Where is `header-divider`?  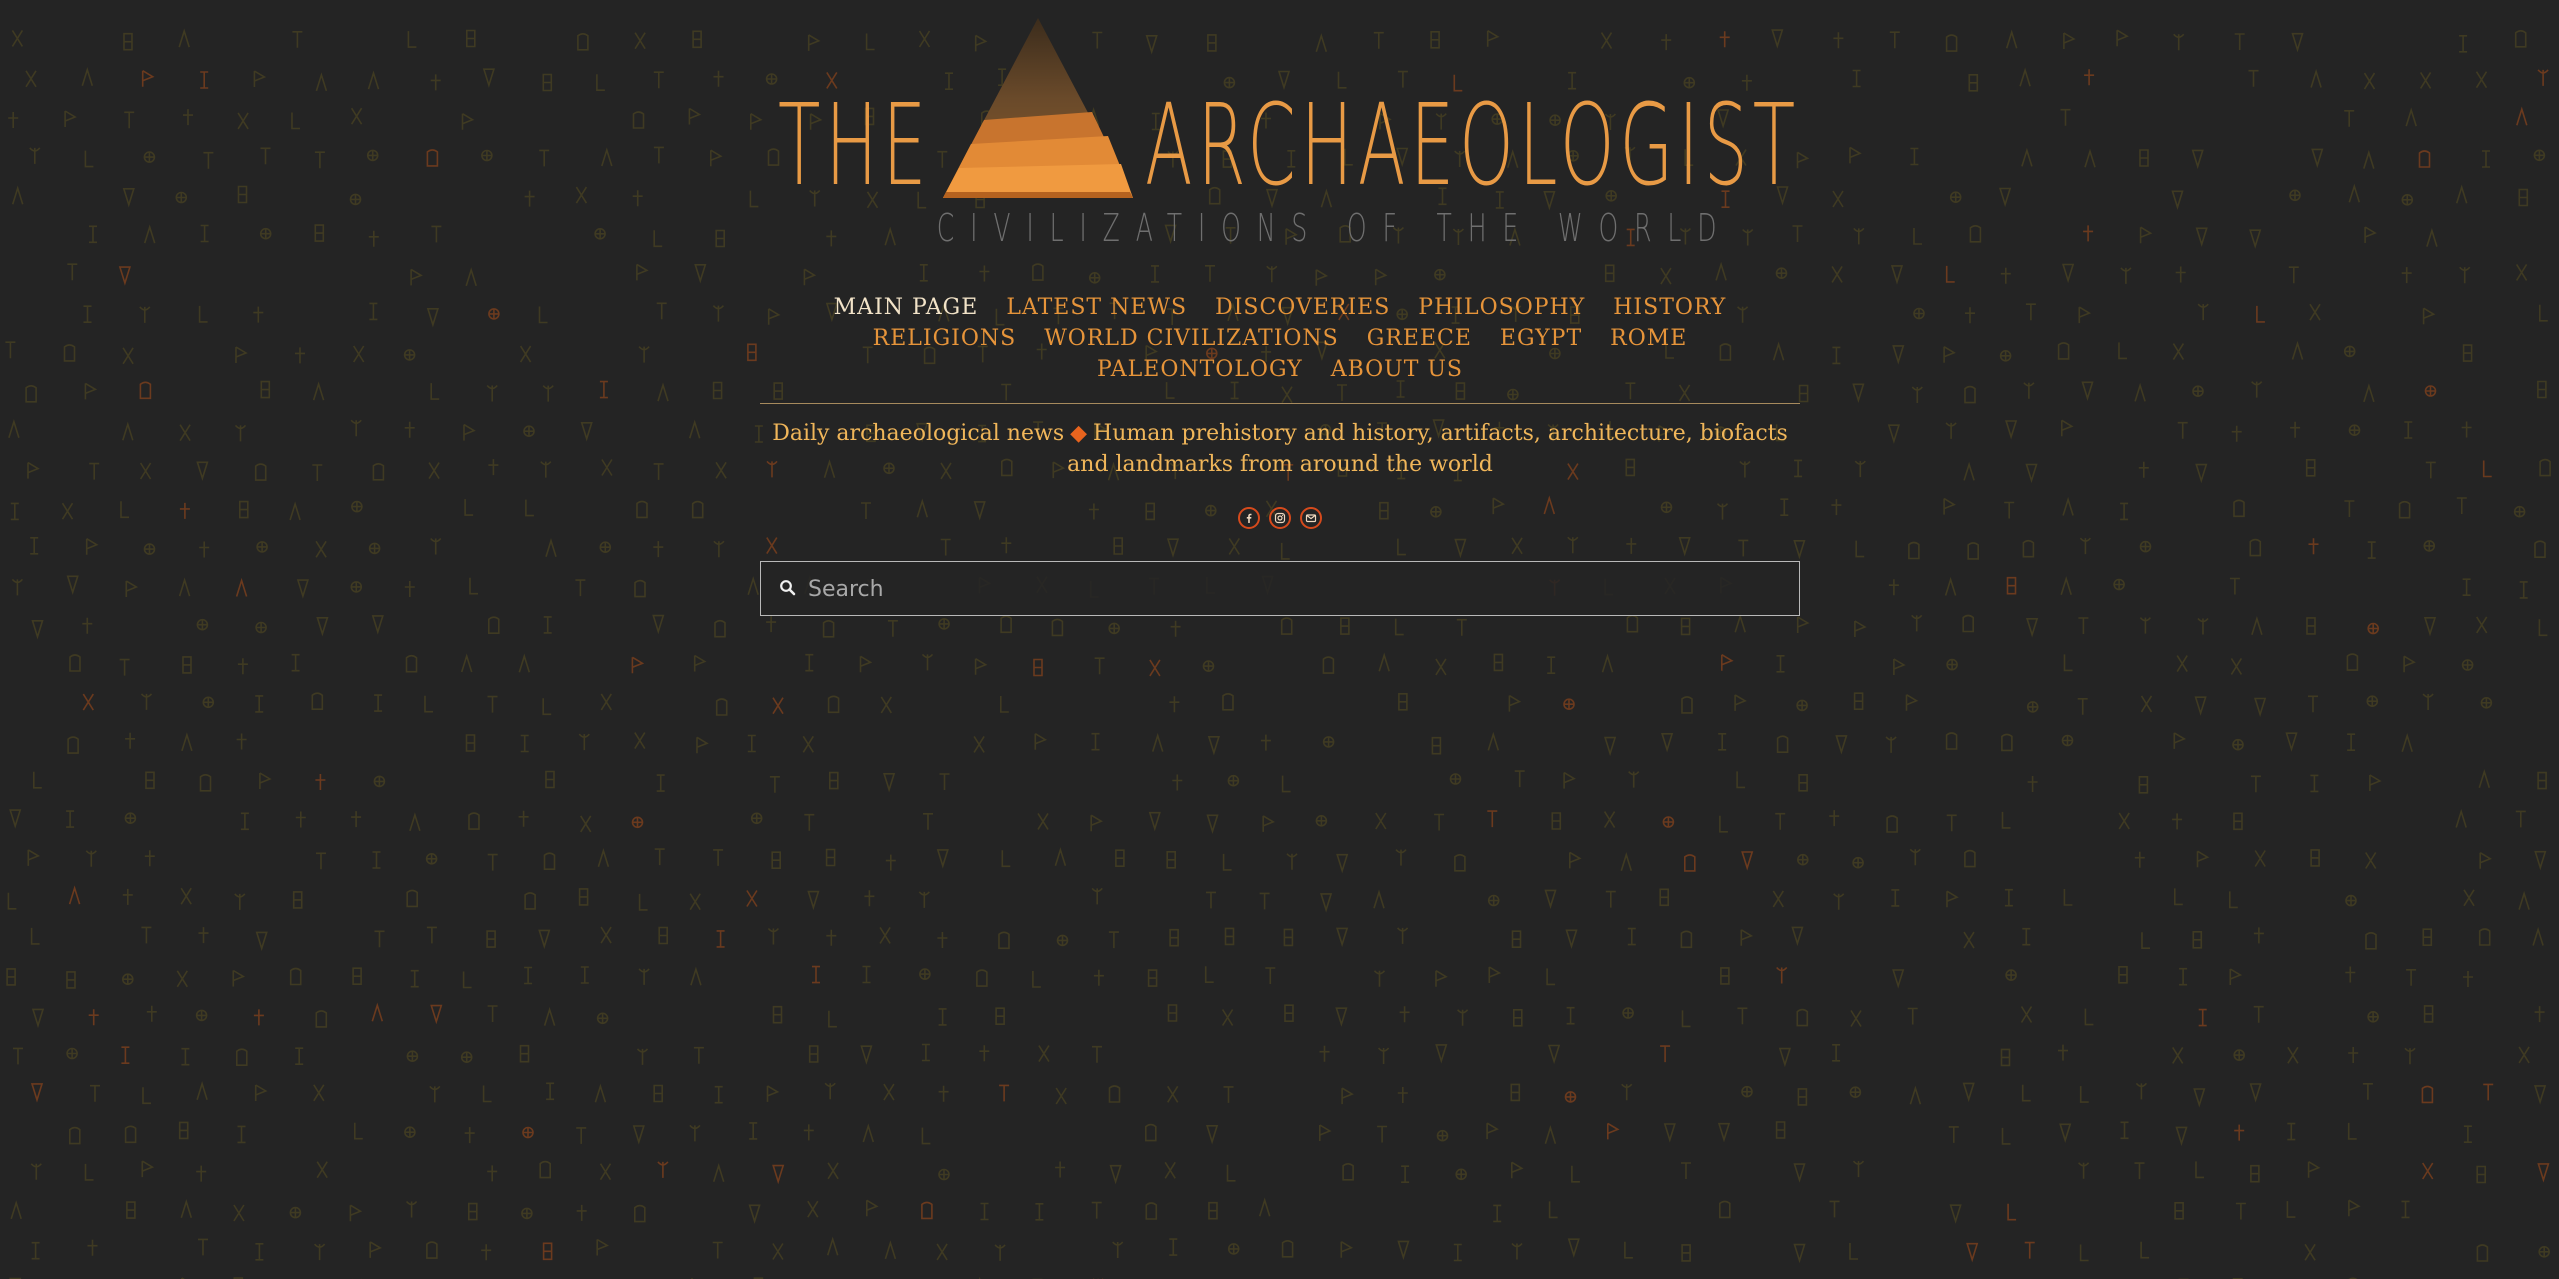
header-divider is located at coordinates (1280, 403).